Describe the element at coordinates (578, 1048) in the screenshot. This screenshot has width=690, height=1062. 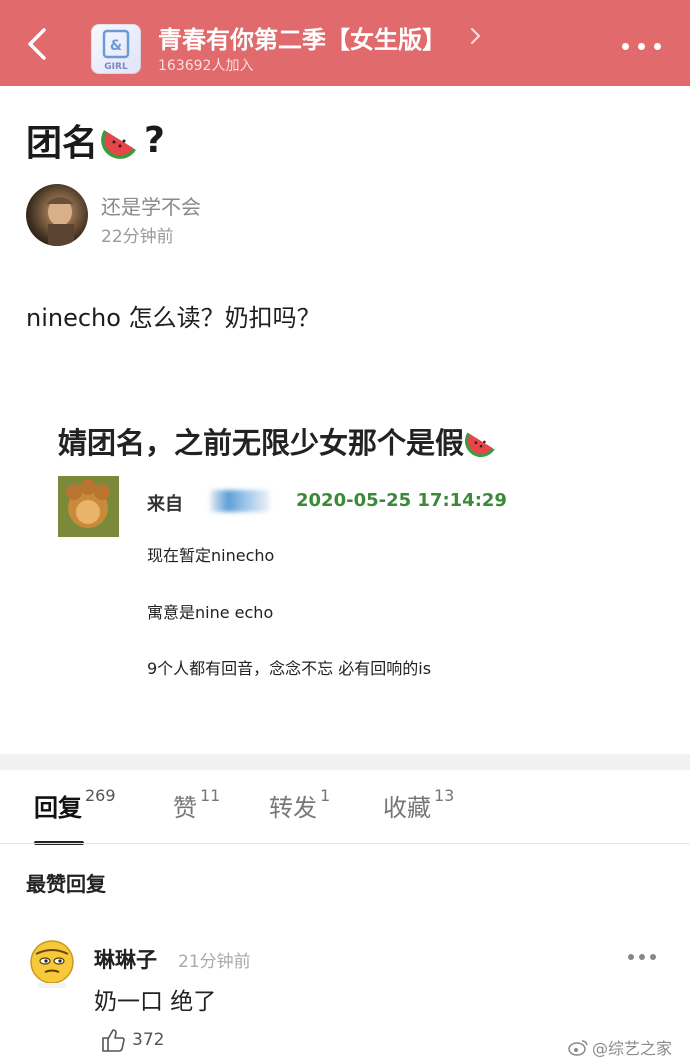
I see `weibo-logo-icon` at that location.